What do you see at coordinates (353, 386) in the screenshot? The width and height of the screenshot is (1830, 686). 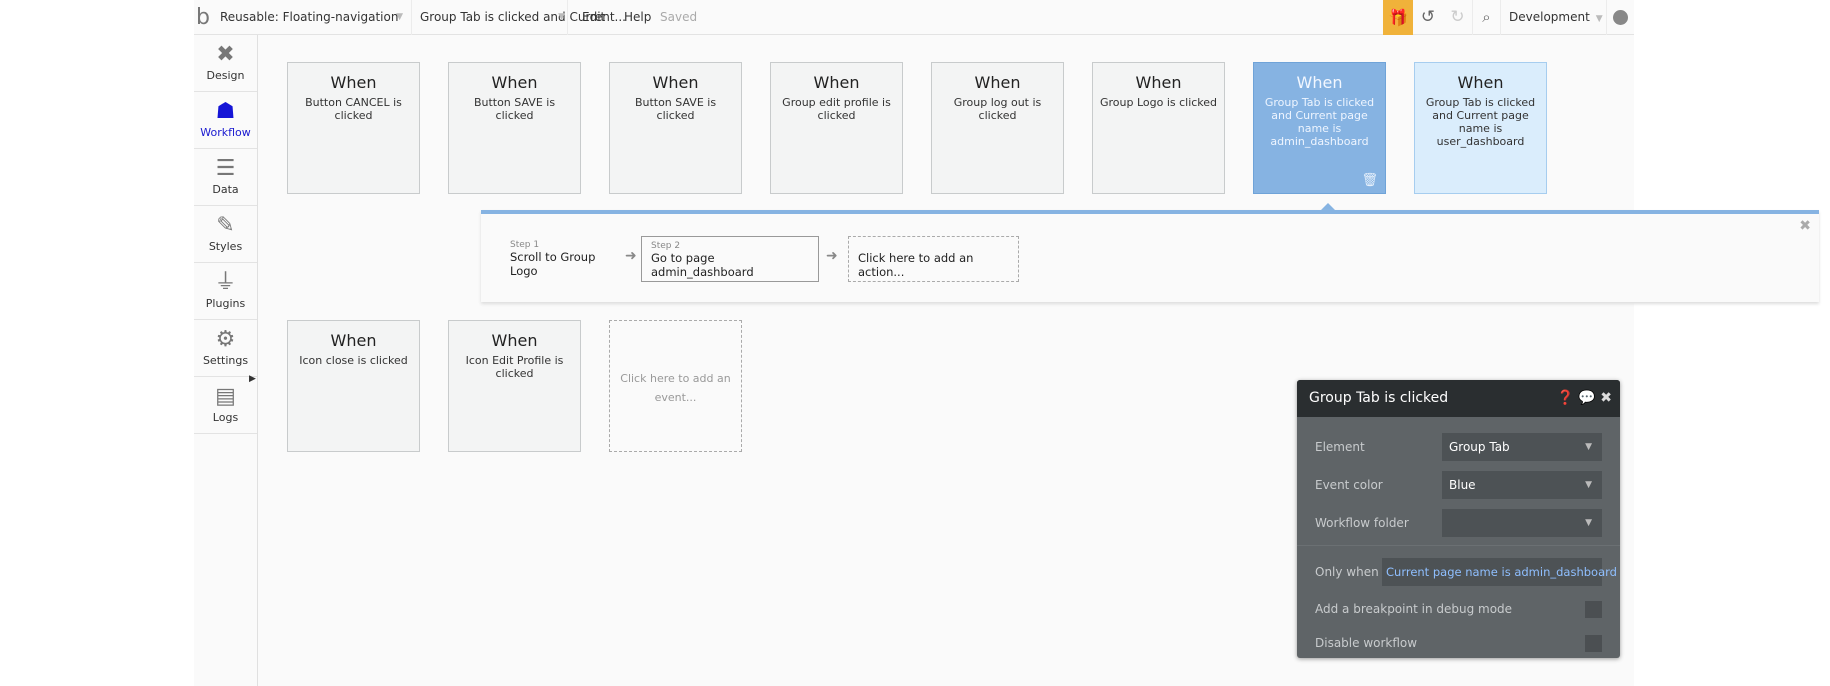 I see `event-card: When Icon close is clicked` at bounding box center [353, 386].